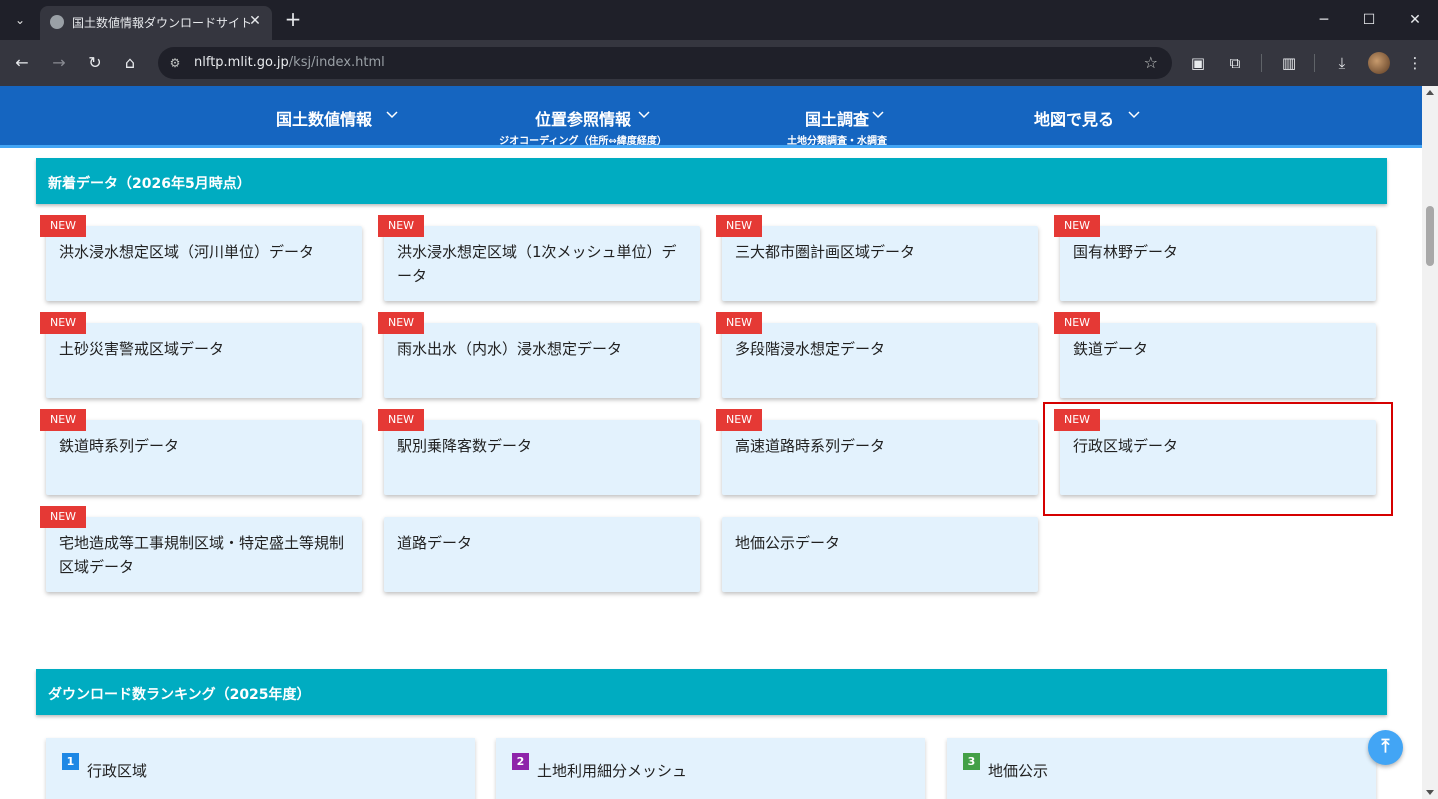  I want to click on card-label: 土砂災害警戒区域データ, so click(142, 349).